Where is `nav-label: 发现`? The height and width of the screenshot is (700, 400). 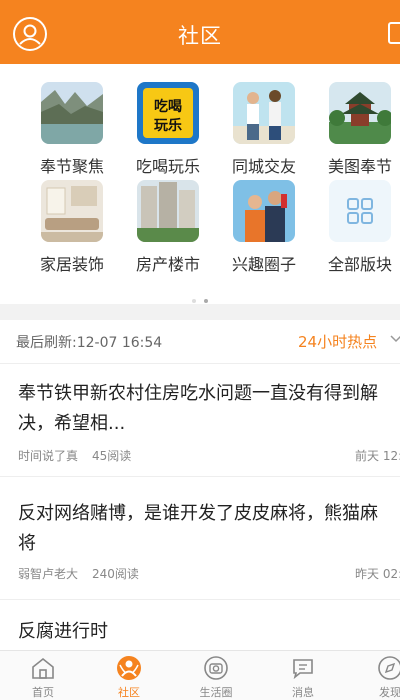
nav-label: 发现 is located at coordinates (389, 692).